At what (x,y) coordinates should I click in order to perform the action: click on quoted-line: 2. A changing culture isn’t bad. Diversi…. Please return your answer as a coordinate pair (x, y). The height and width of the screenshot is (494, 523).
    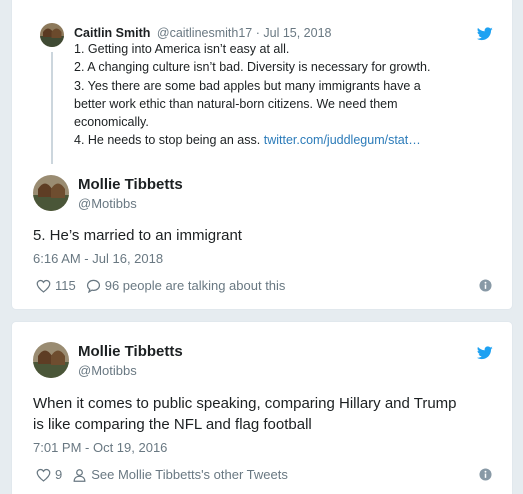
    Looking at the image, I should click on (252, 67).